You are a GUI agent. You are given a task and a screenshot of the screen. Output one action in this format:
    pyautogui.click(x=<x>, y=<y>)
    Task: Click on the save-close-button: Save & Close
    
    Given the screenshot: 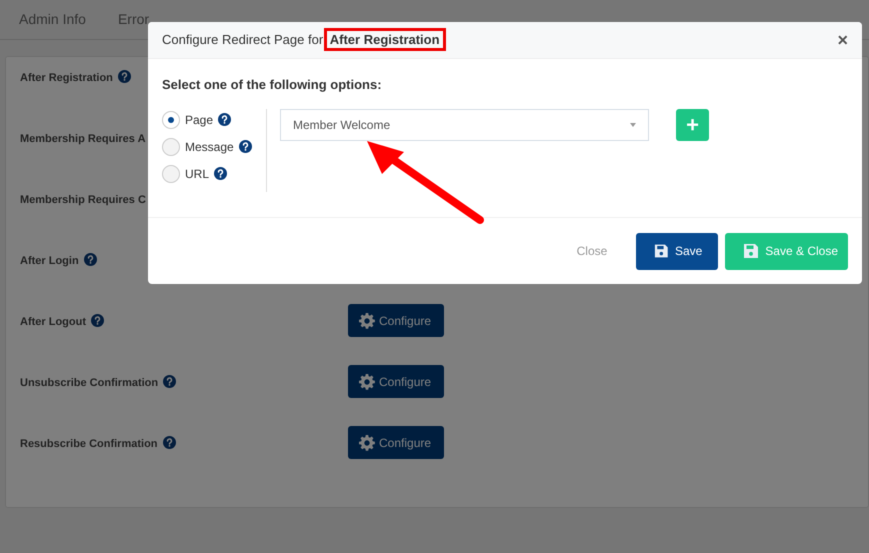 What is the action you would take?
    pyautogui.click(x=786, y=251)
    